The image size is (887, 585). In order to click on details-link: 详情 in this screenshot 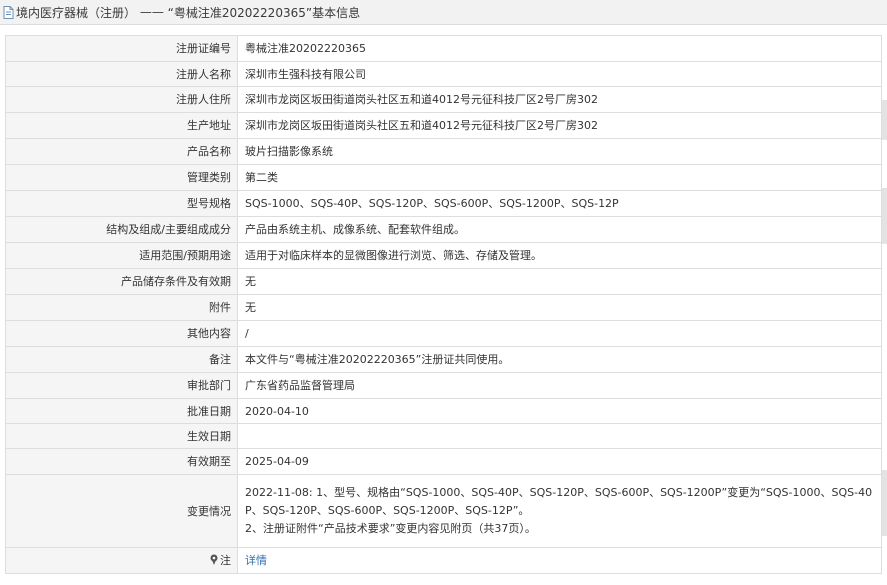, I will do `click(256, 560)`.